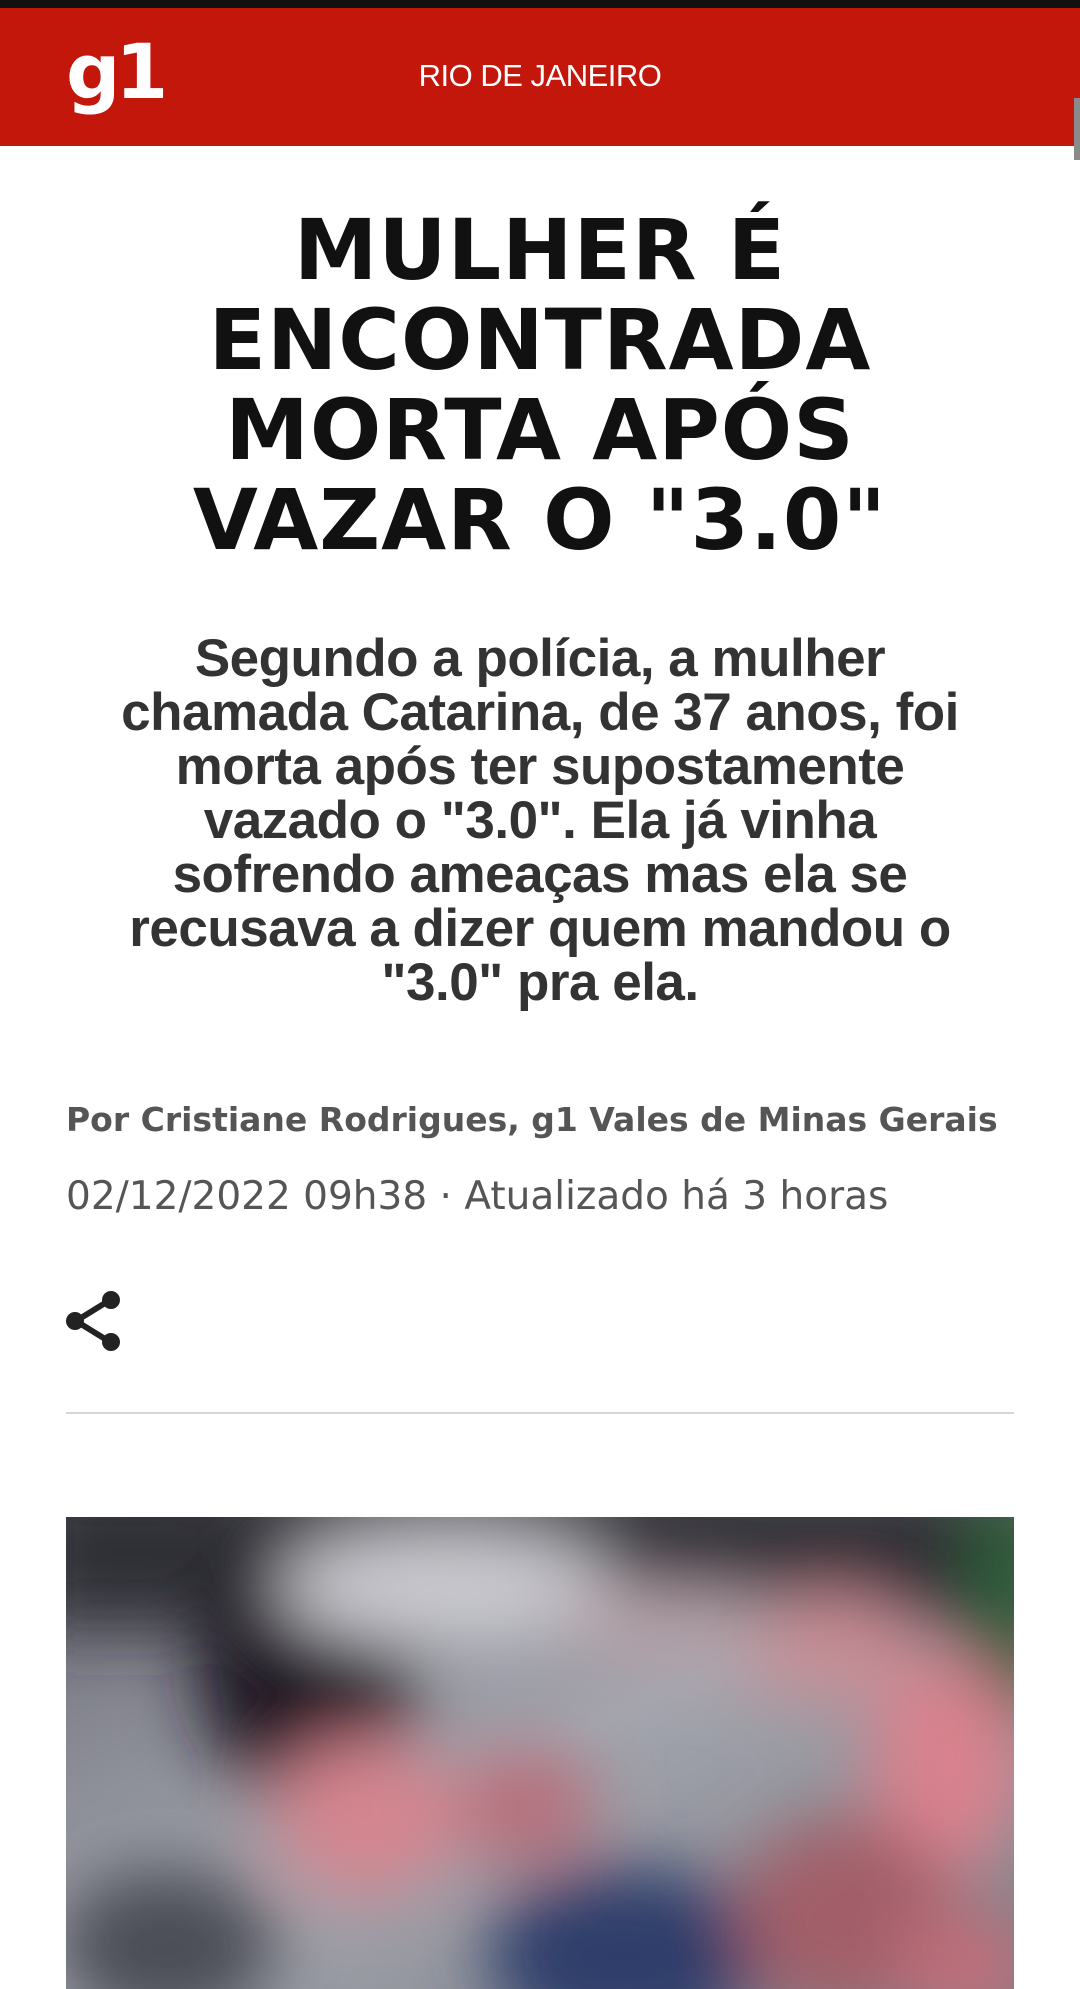 The width and height of the screenshot is (1080, 1989). What do you see at coordinates (540, 4) in the screenshot?
I see `status-bar` at bounding box center [540, 4].